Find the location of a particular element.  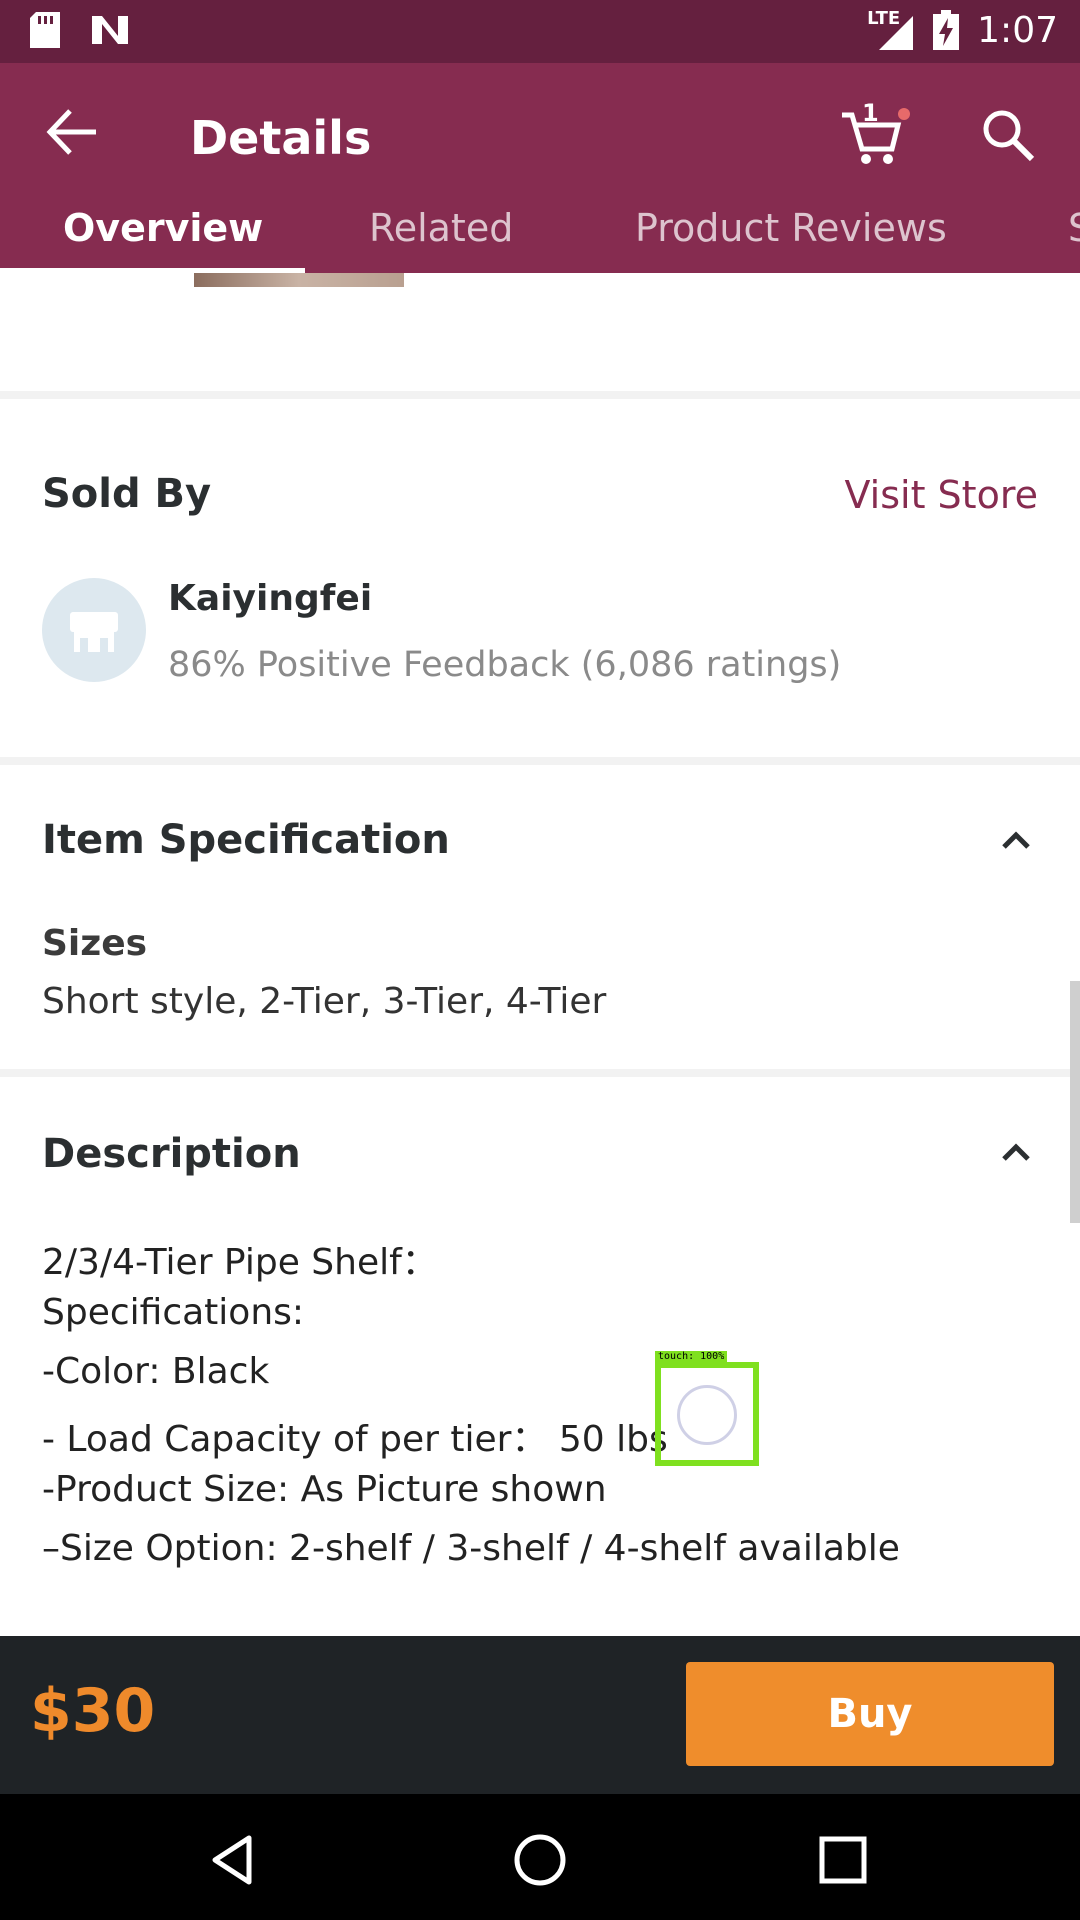

cart-notification-dot is located at coordinates (904, 114).